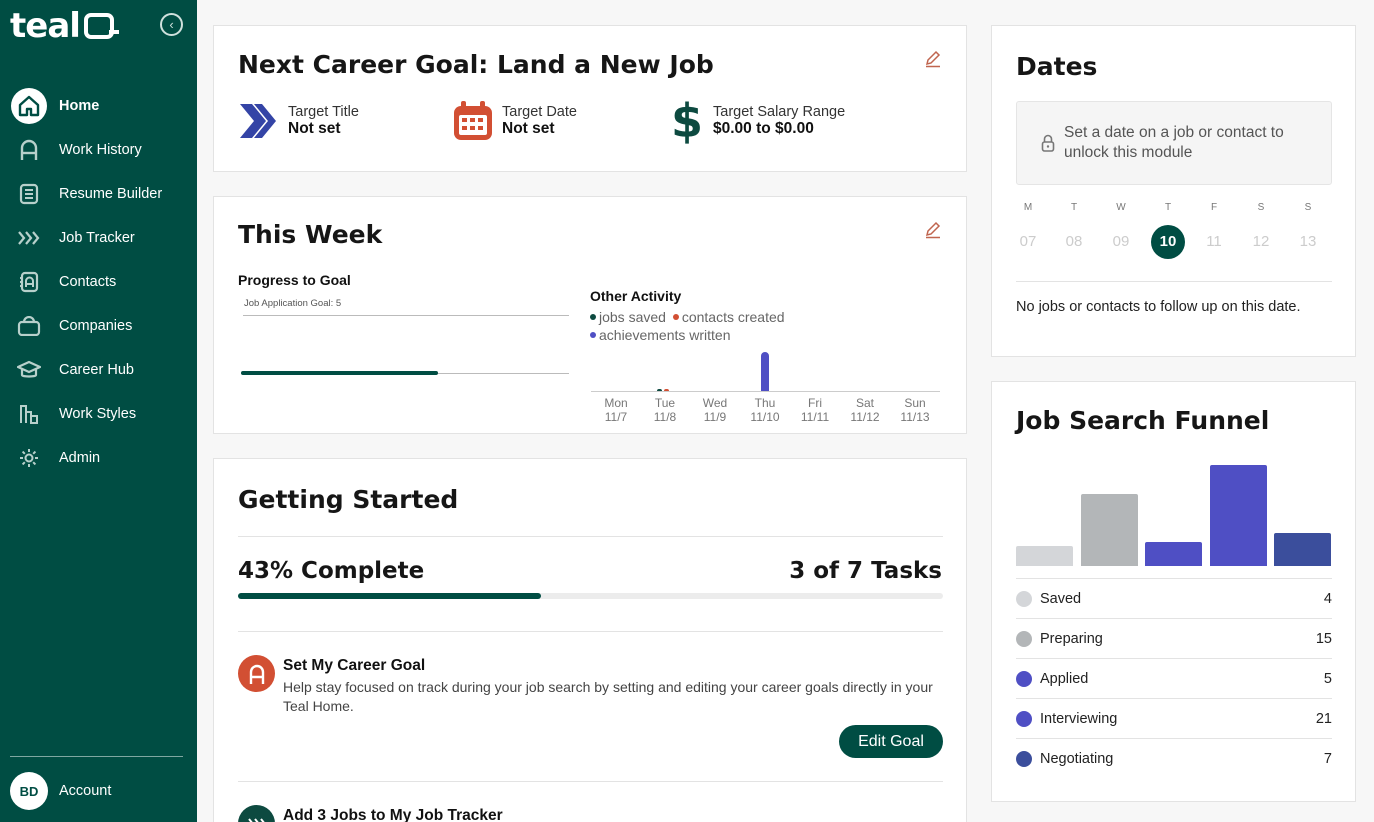 This screenshot has width=1374, height=822. What do you see at coordinates (390, 596) in the screenshot?
I see `getting-started-progress-fill` at bounding box center [390, 596].